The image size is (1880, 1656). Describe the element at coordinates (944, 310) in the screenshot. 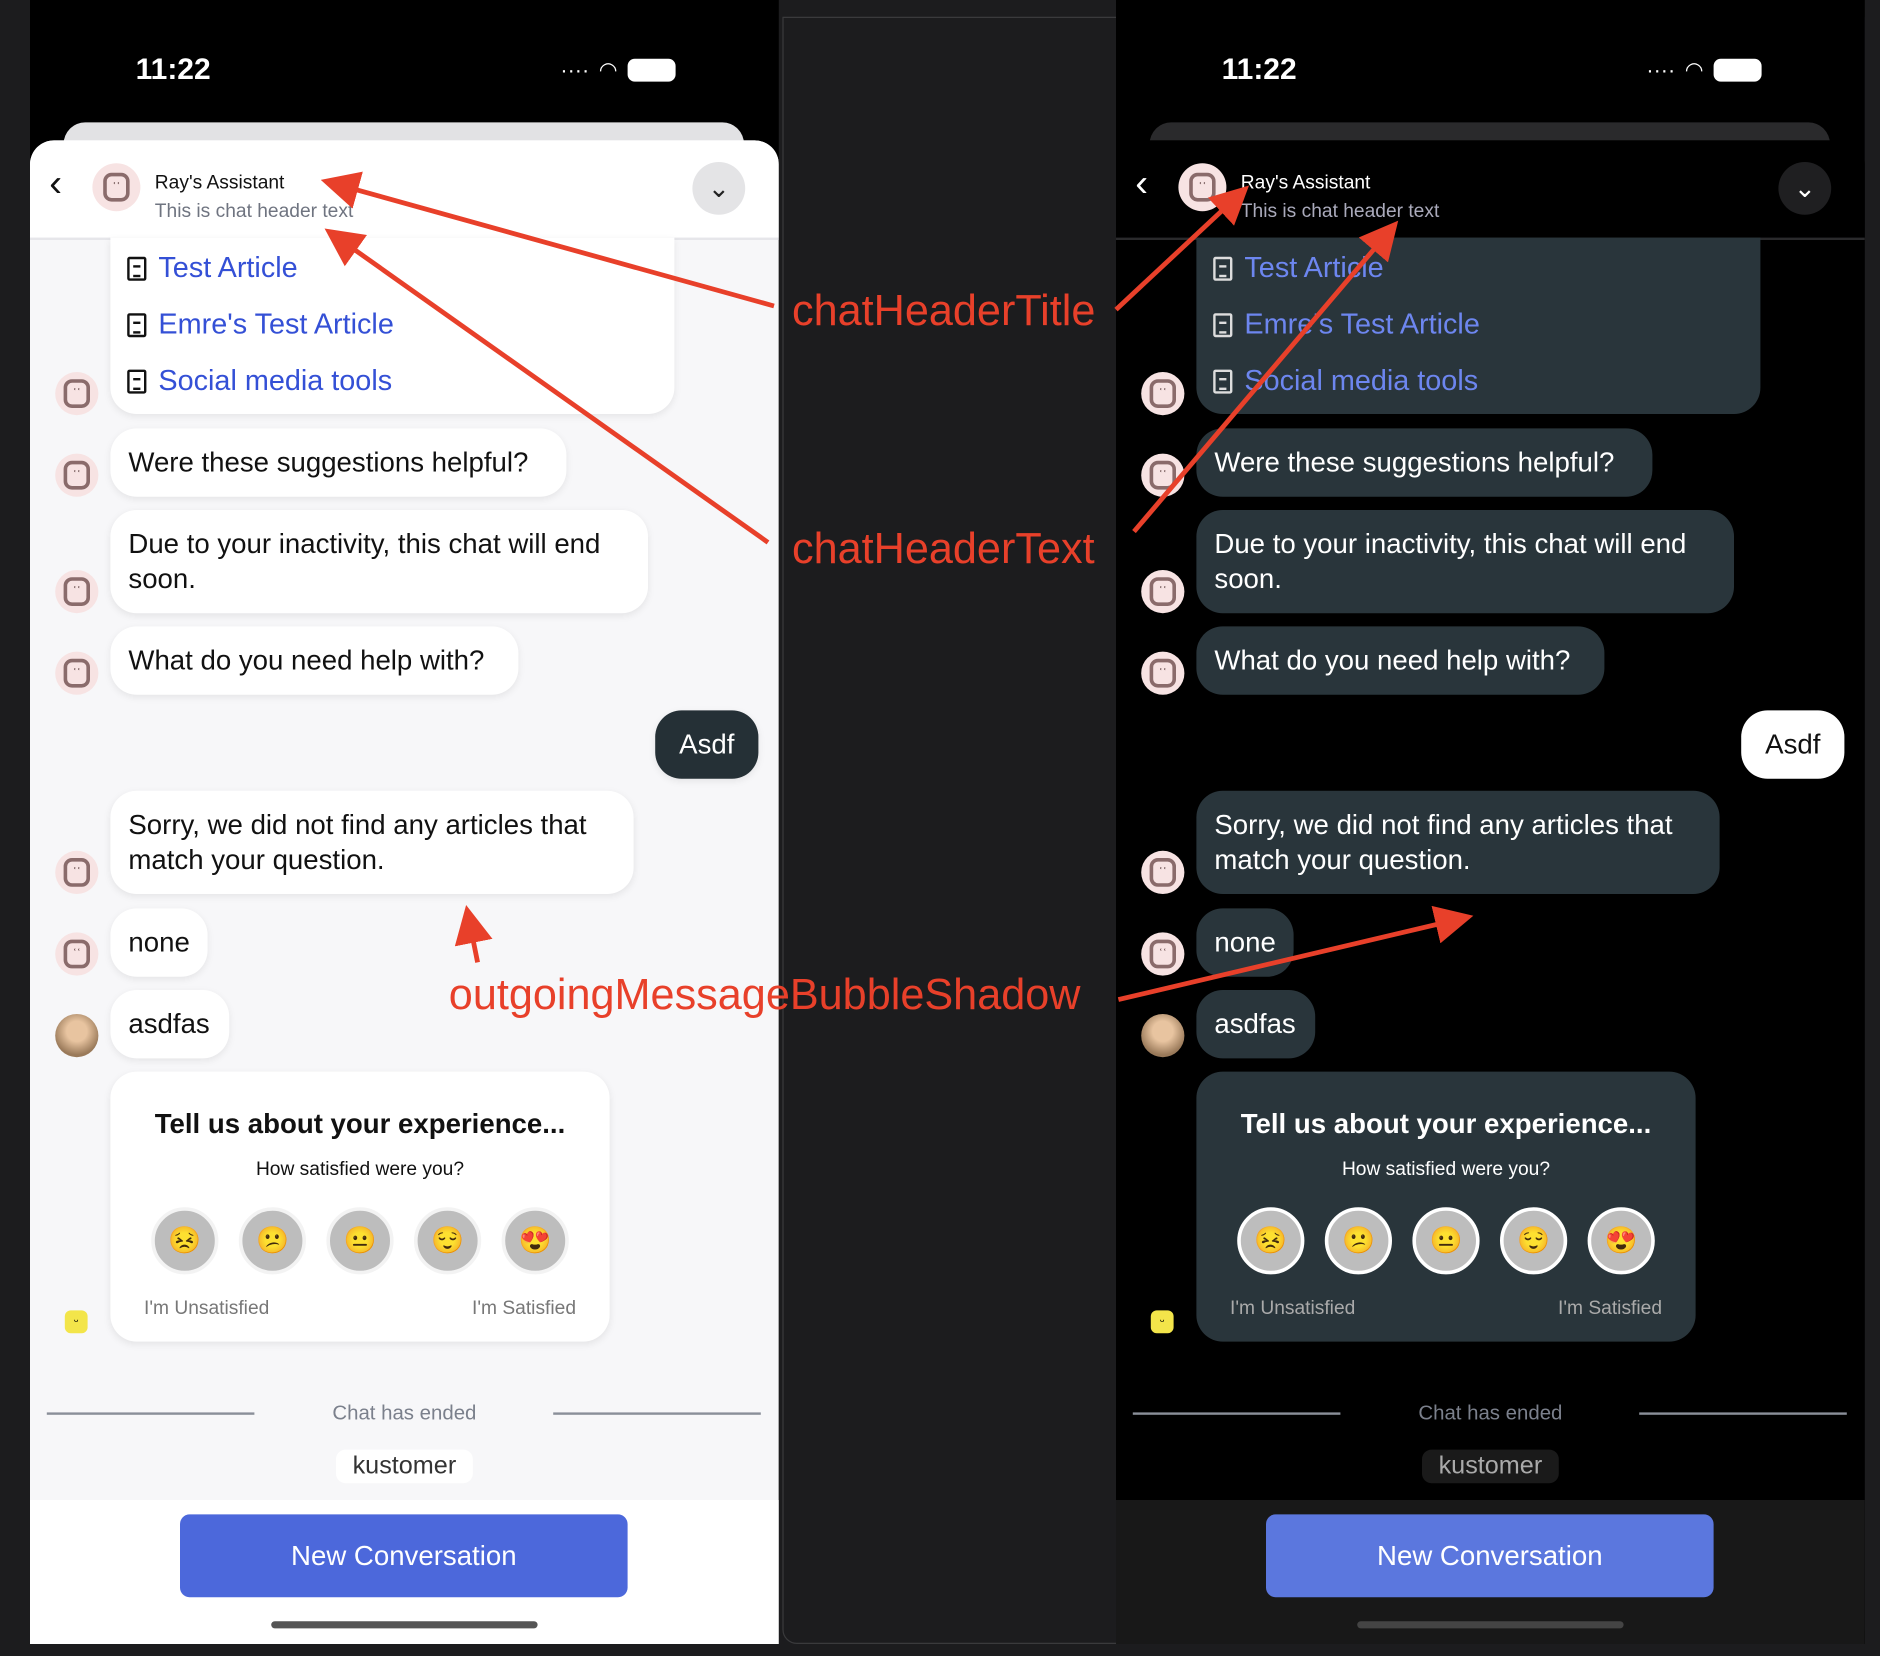

I see `annotation-label: chatHeaderTitle` at that location.